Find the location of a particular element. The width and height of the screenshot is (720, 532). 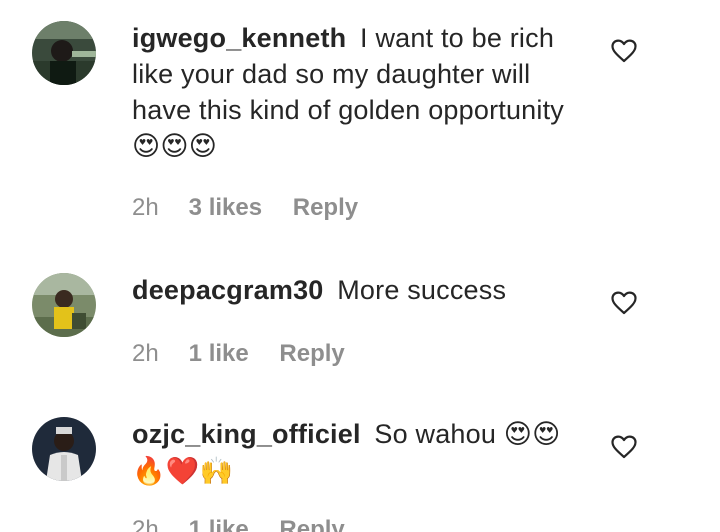

comment-text: More success is located at coordinates (422, 290).